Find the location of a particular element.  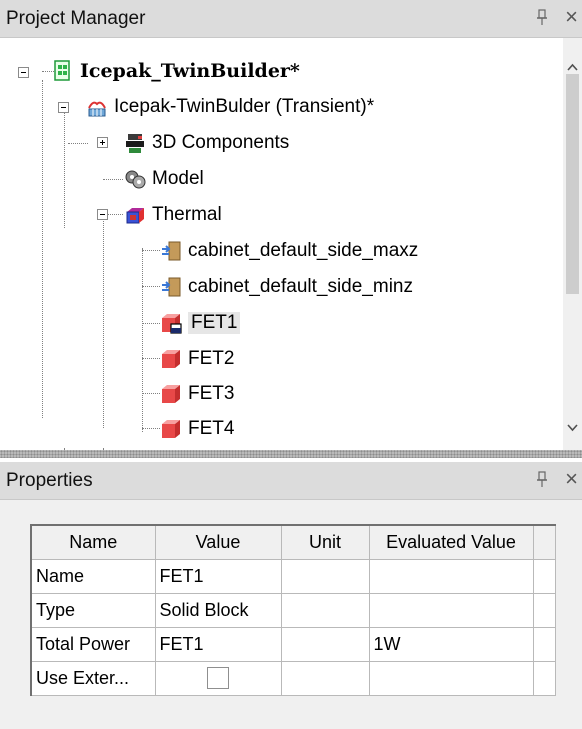

column-header-filler is located at coordinates (544, 542).